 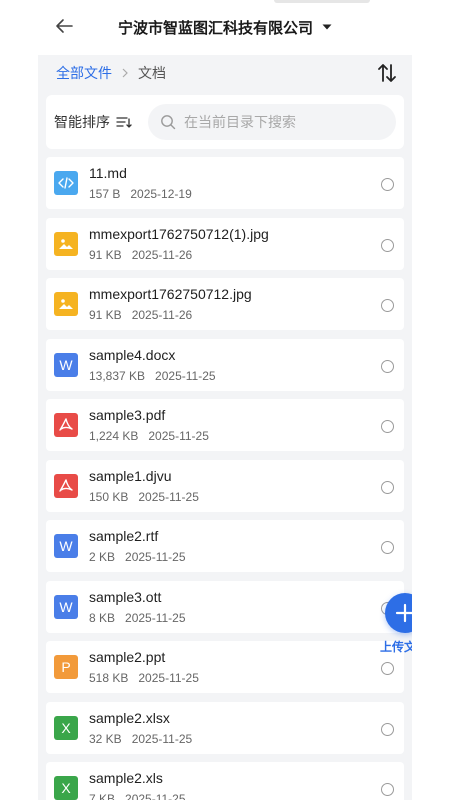 I want to click on back-button, so click(x=64, y=26).